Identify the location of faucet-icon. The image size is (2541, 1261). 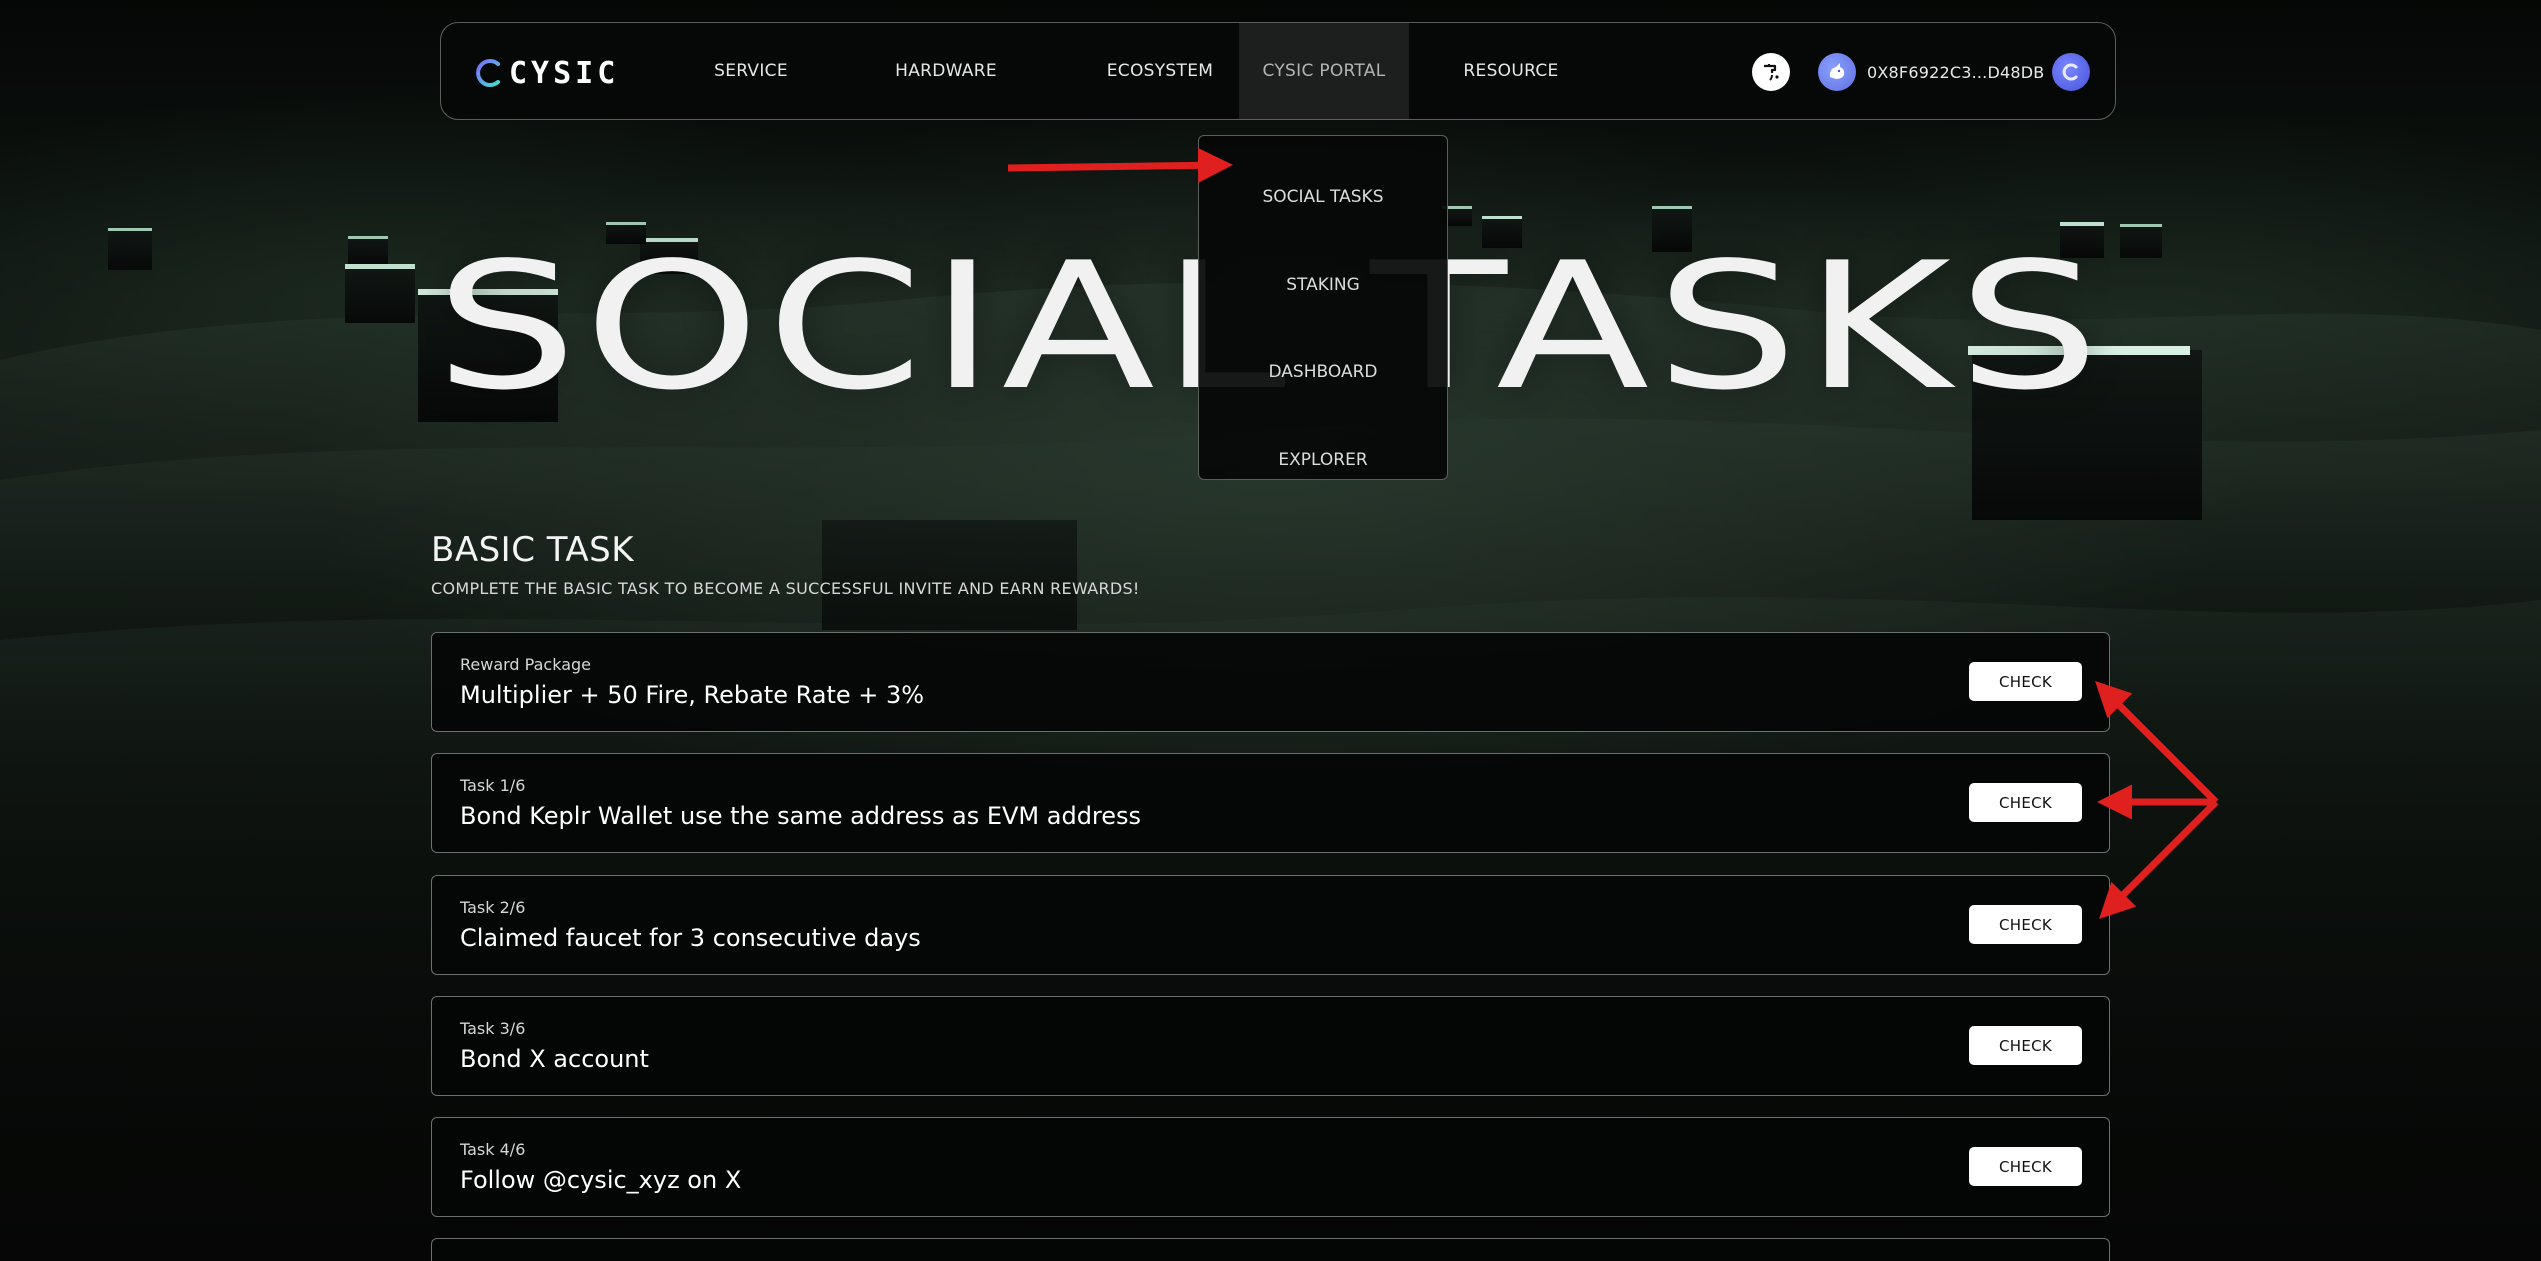
(1771, 72).